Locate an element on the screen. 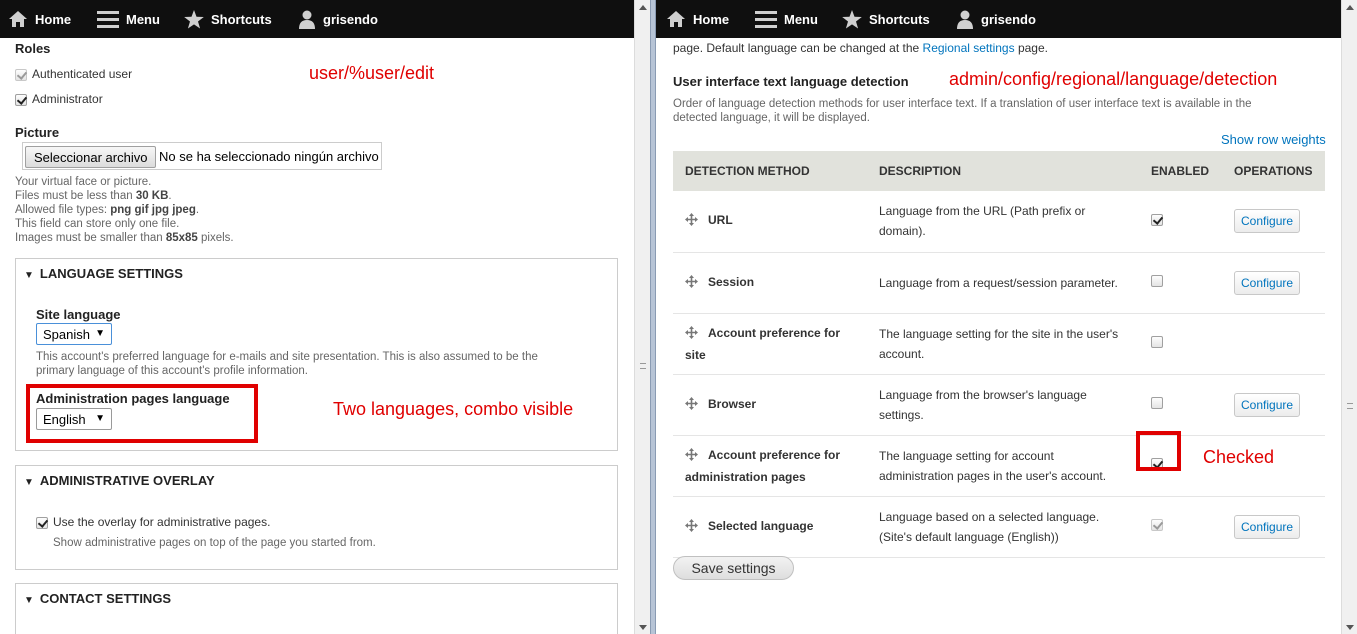 The width and height of the screenshot is (1357, 634). operations-cell is located at coordinates (1273, 344).